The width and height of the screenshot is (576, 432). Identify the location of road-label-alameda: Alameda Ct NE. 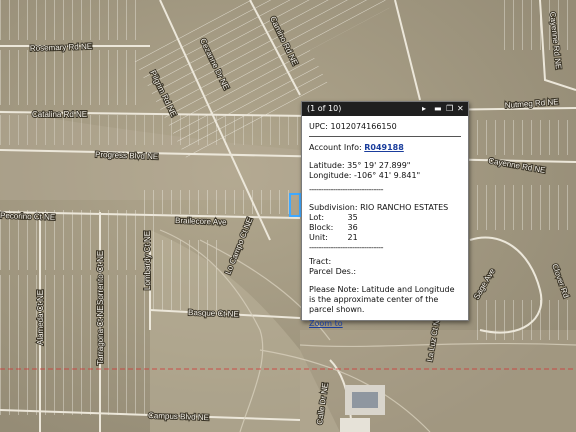
(40, 317).